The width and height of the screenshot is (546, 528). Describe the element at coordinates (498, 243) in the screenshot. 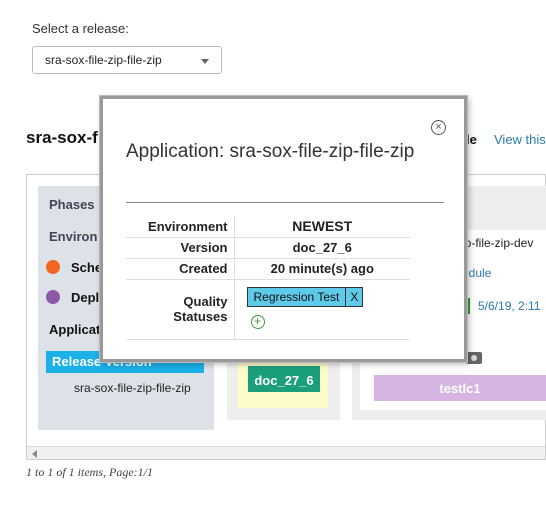

I see `environment-name: ip-file-zip-dev` at that location.